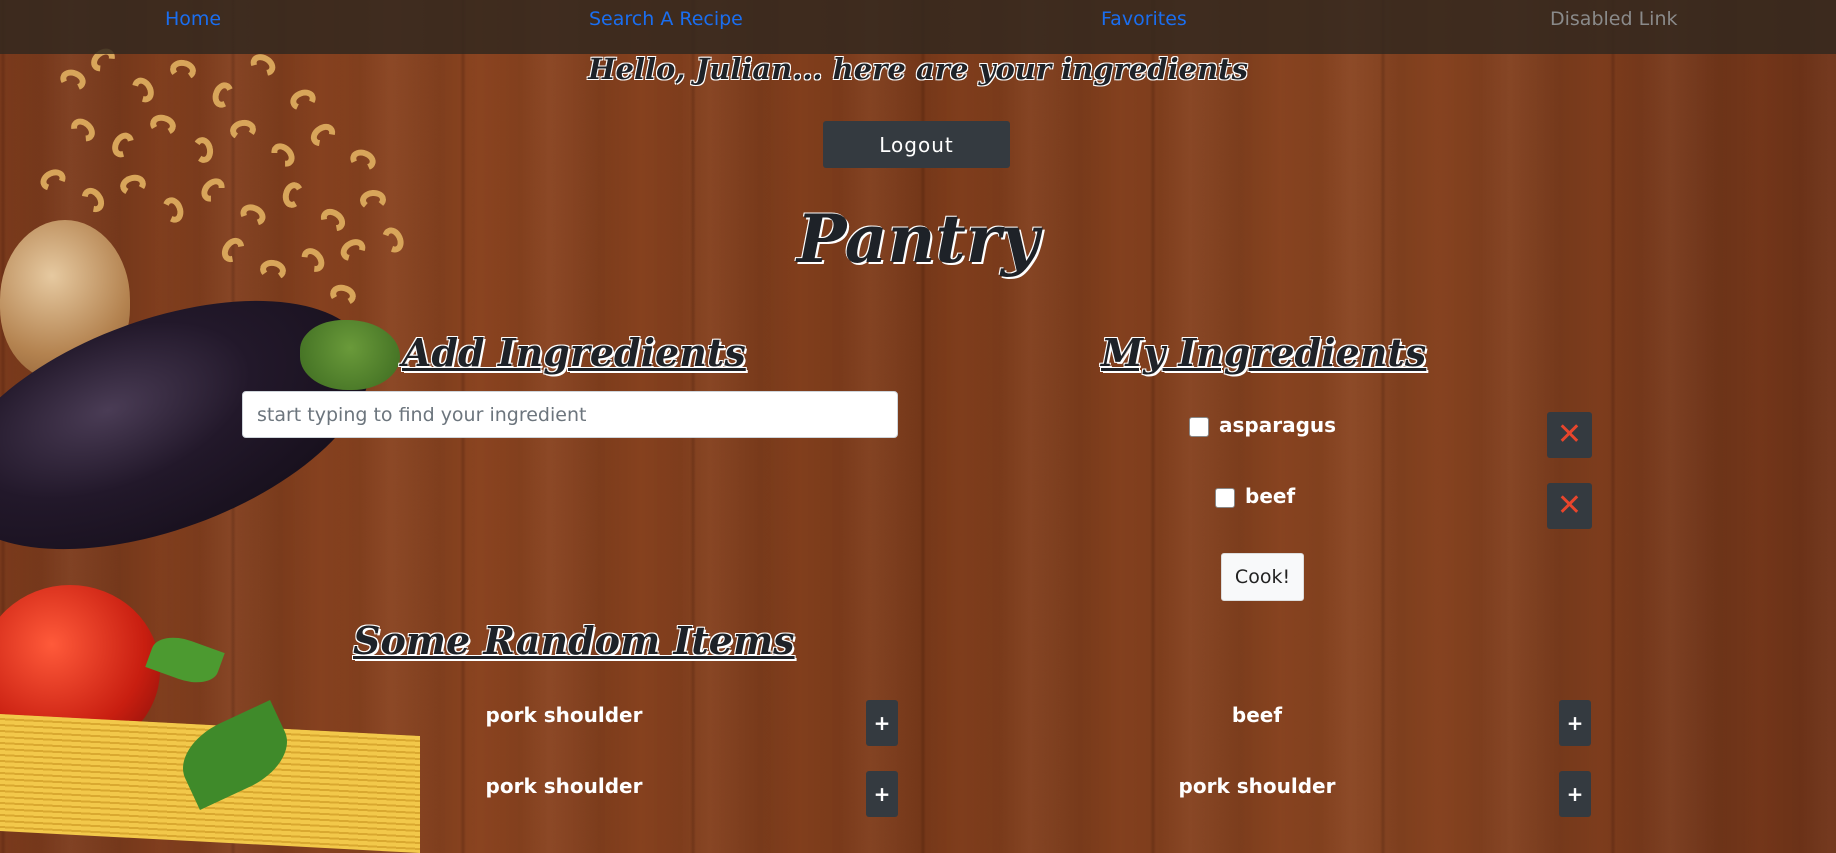  I want to click on random-items-heading: Some Random Items, so click(574, 640).